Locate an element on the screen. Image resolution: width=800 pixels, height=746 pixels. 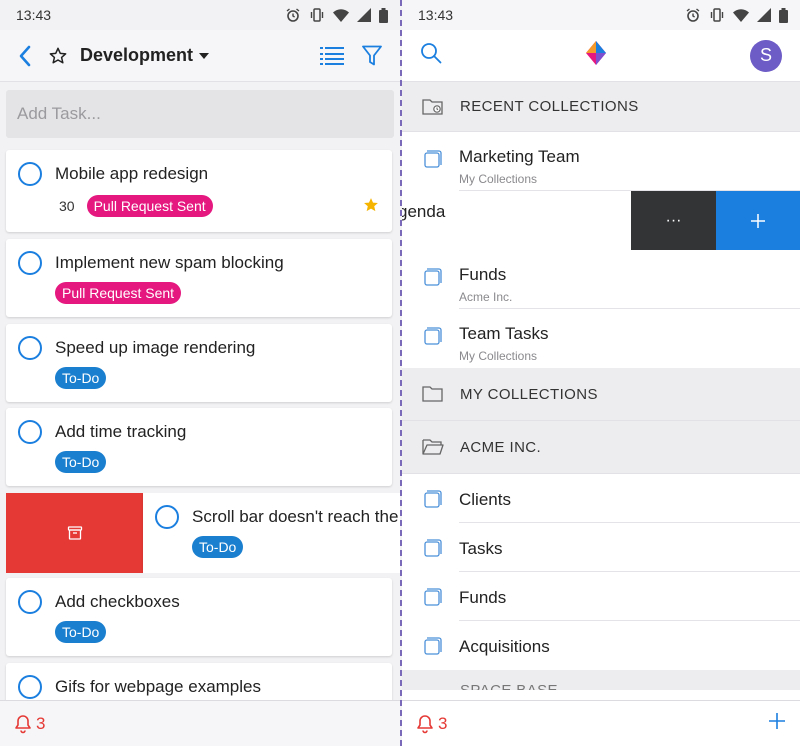
left-bottom-bar: 3 is located at coordinates (200, 723).